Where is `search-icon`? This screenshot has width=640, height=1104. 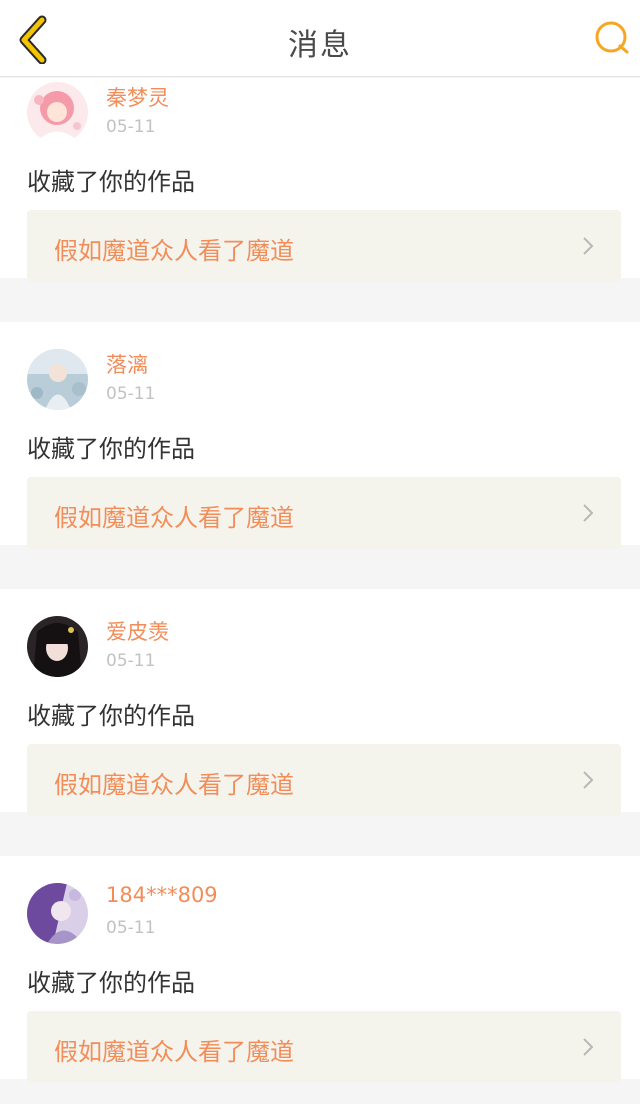
search-icon is located at coordinates (612, 37).